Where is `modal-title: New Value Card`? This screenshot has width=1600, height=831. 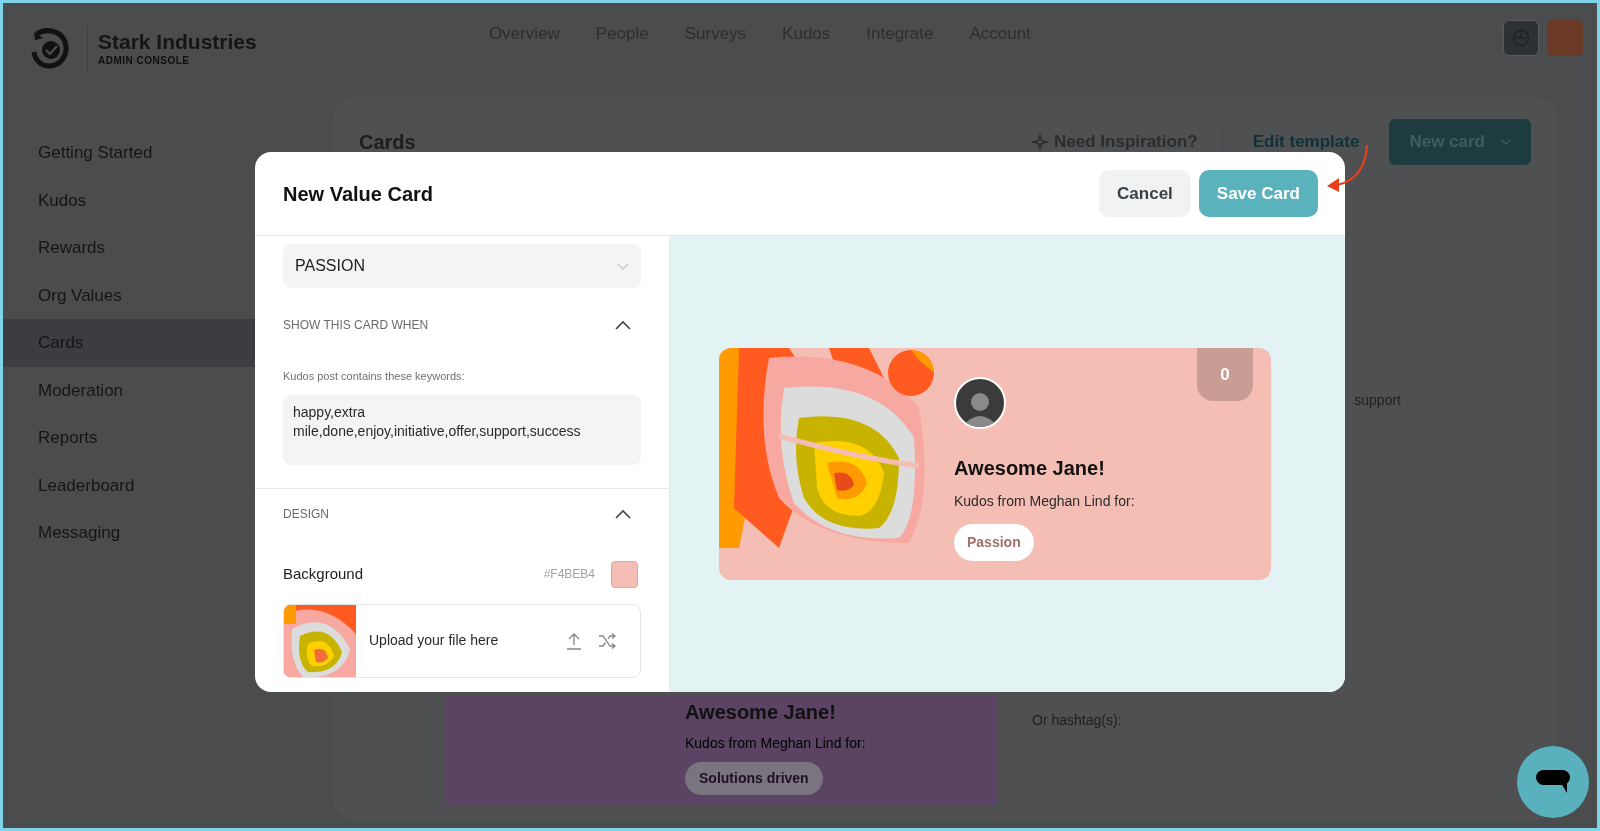 modal-title: New Value Card is located at coordinates (359, 194).